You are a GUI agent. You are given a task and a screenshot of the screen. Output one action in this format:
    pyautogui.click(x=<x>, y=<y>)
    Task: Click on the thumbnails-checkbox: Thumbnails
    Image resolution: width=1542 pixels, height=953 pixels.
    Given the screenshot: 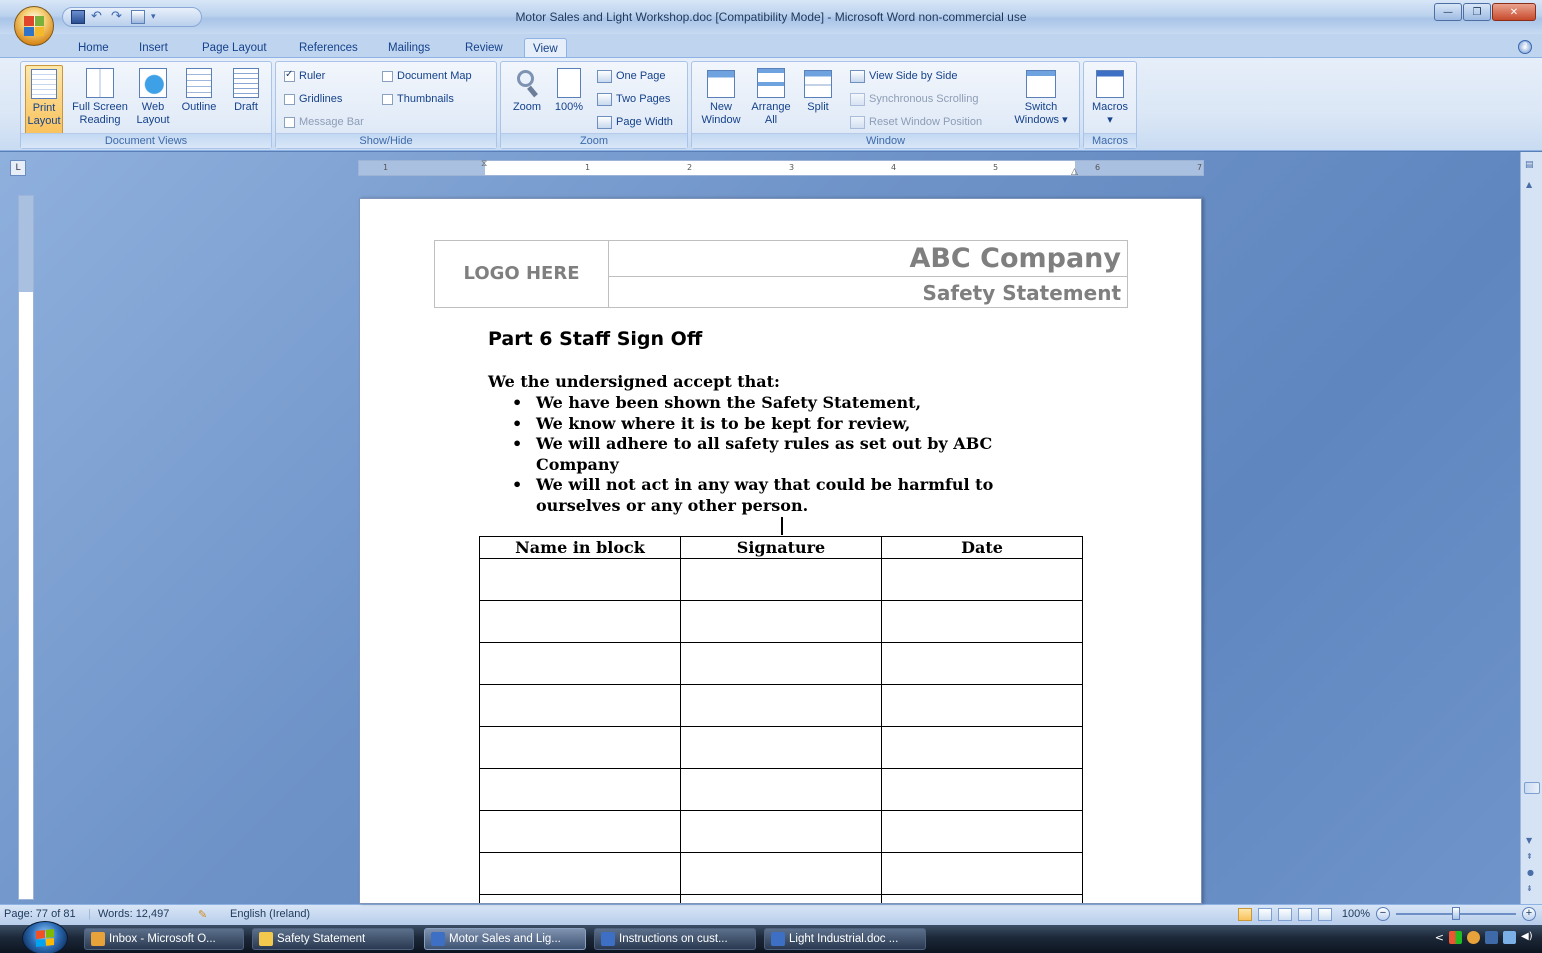 What is the action you would take?
    pyautogui.click(x=418, y=99)
    